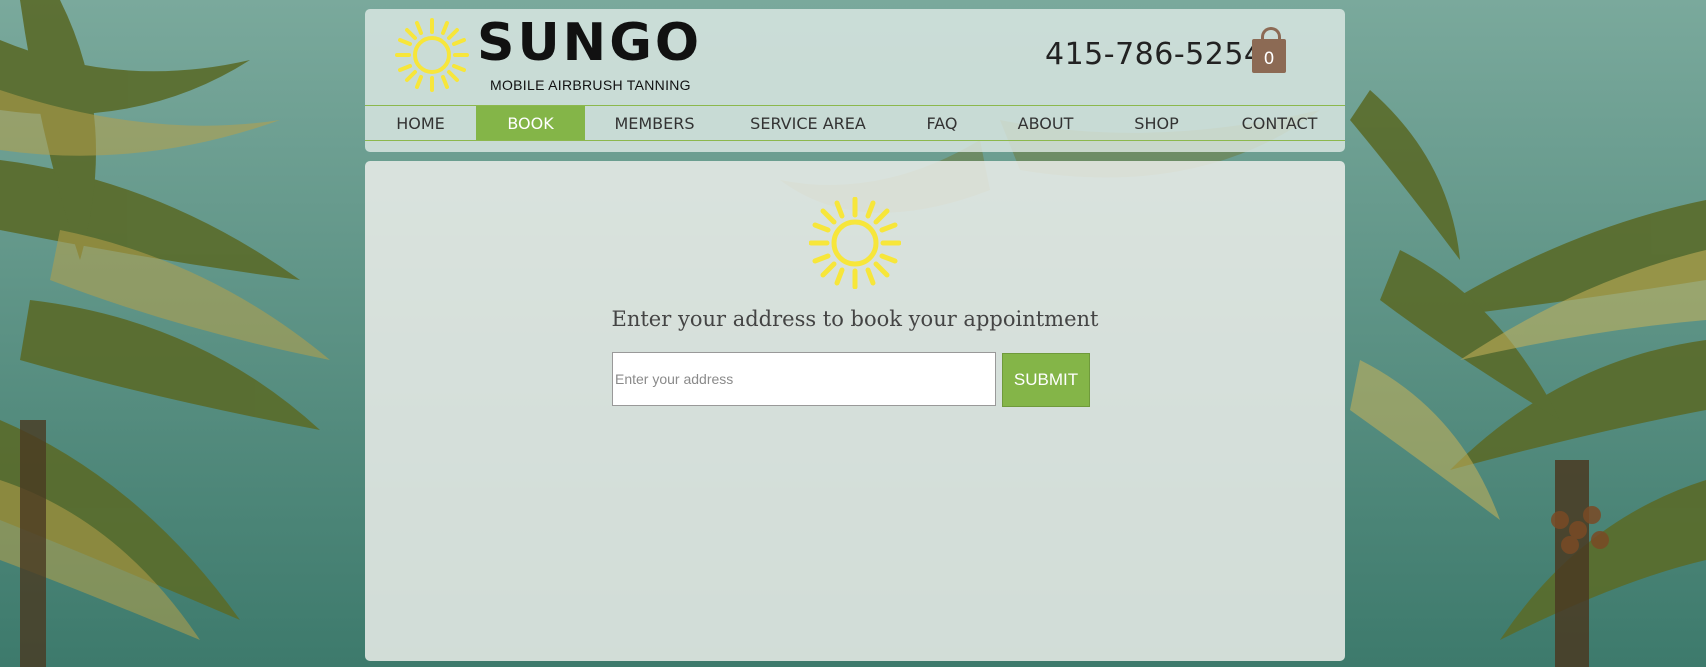 Image resolution: width=1706 pixels, height=667 pixels. What do you see at coordinates (432, 55) in the screenshot?
I see `sun-logo-icon` at bounding box center [432, 55].